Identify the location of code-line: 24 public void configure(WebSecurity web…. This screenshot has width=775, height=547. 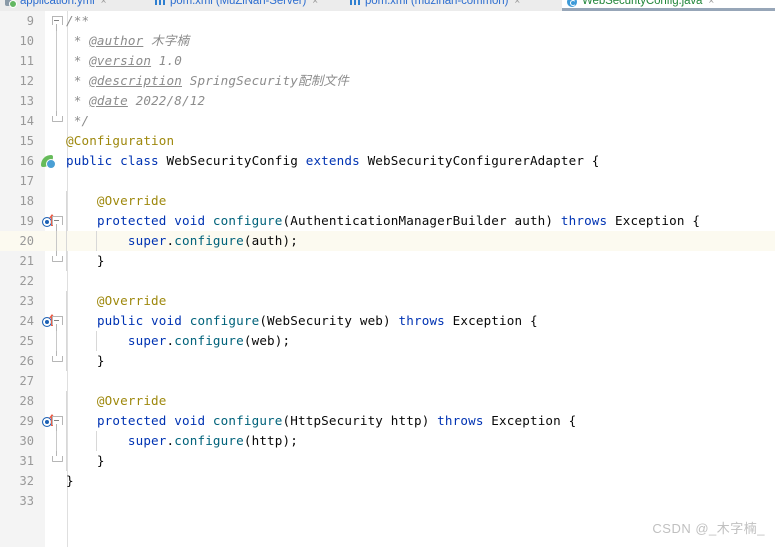
(387, 321).